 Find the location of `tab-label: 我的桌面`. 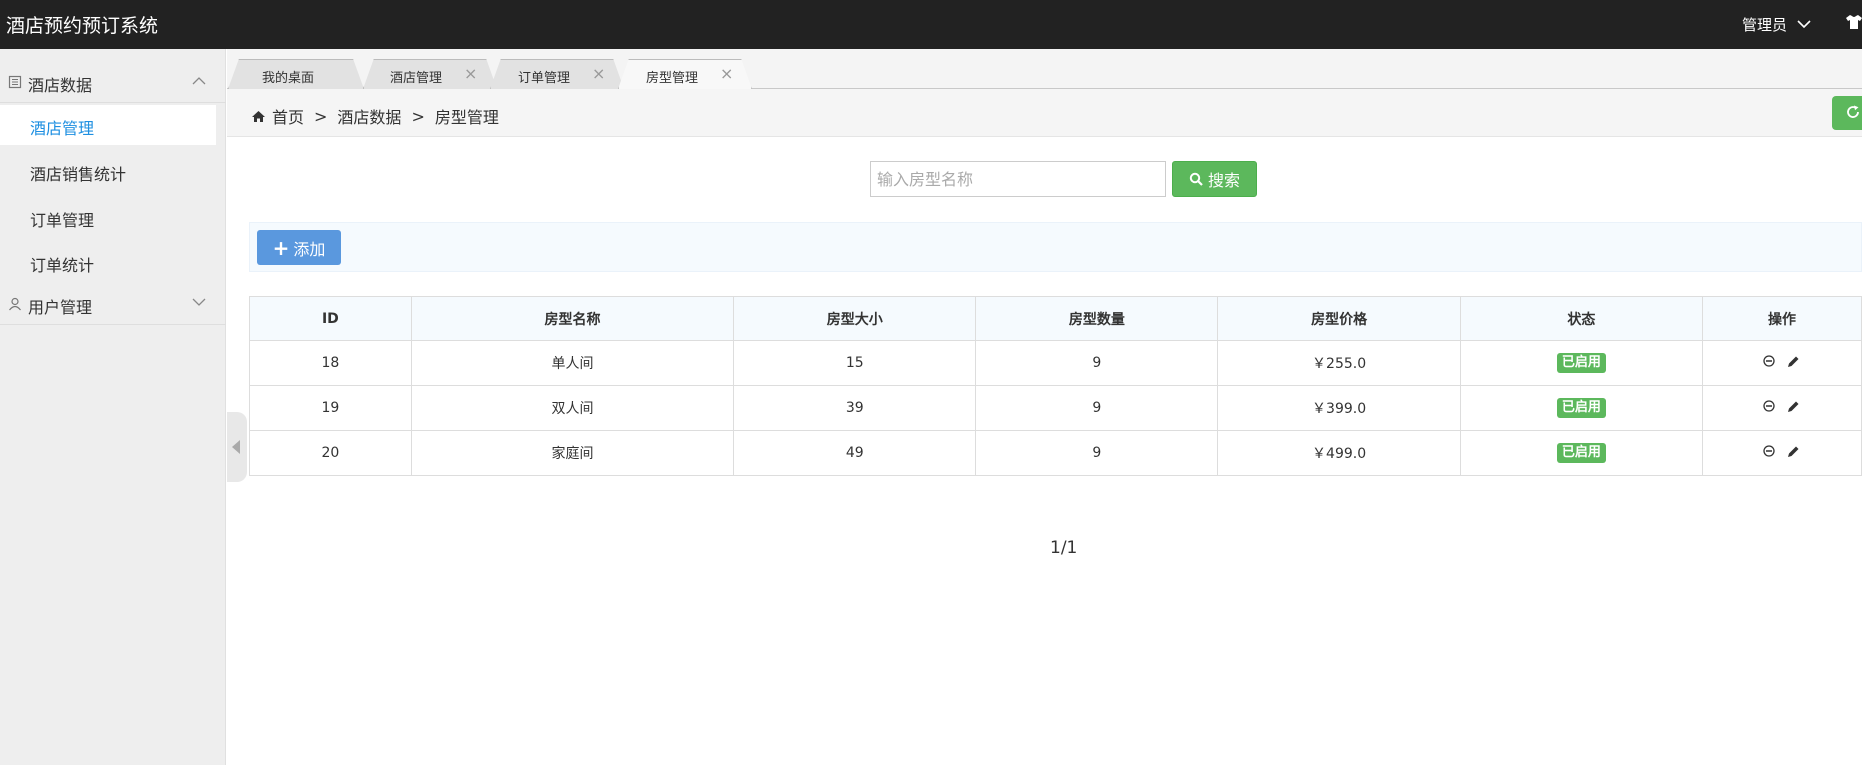

tab-label: 我的桌面 is located at coordinates (288, 78).